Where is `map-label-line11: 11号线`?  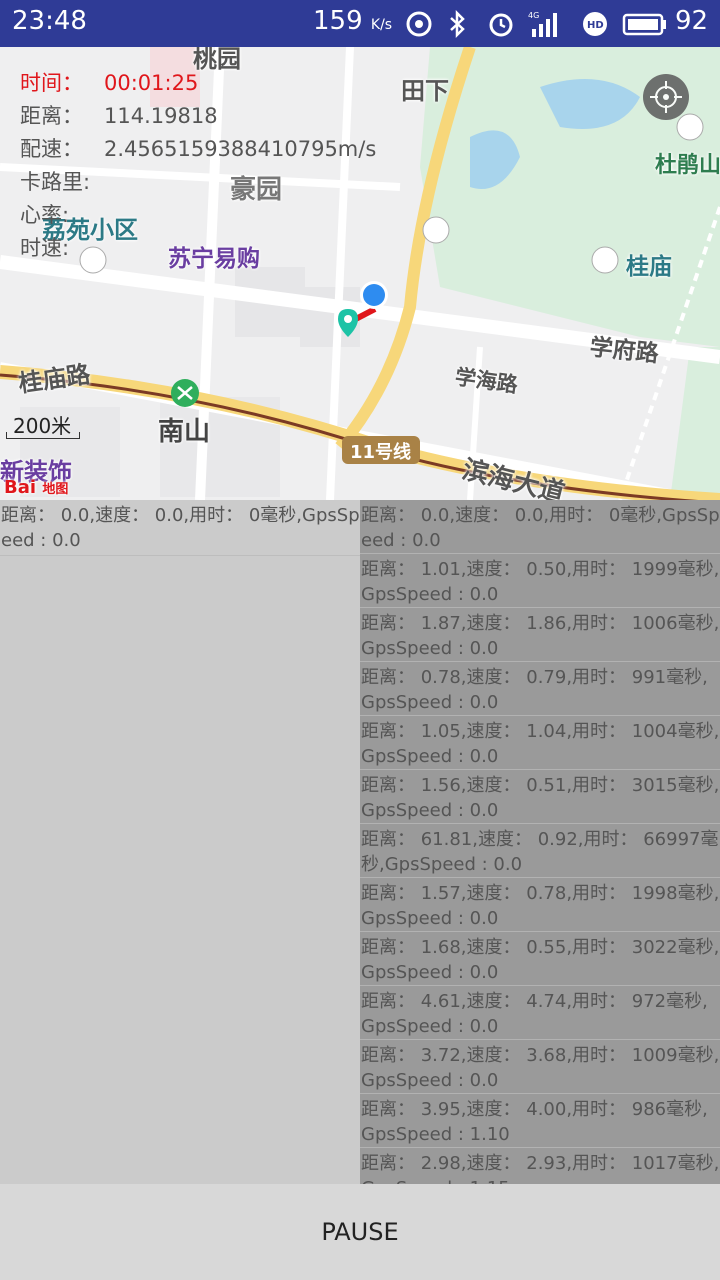 map-label-line11: 11号线 is located at coordinates (381, 452).